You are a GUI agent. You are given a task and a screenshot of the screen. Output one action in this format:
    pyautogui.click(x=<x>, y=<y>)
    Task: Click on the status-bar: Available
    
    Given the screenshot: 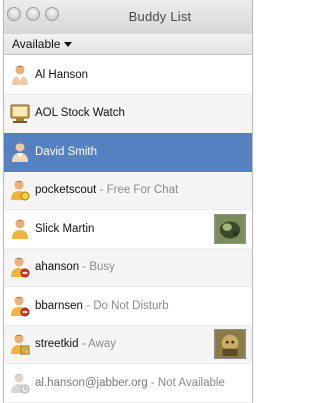 What is the action you would take?
    pyautogui.click(x=128, y=44)
    